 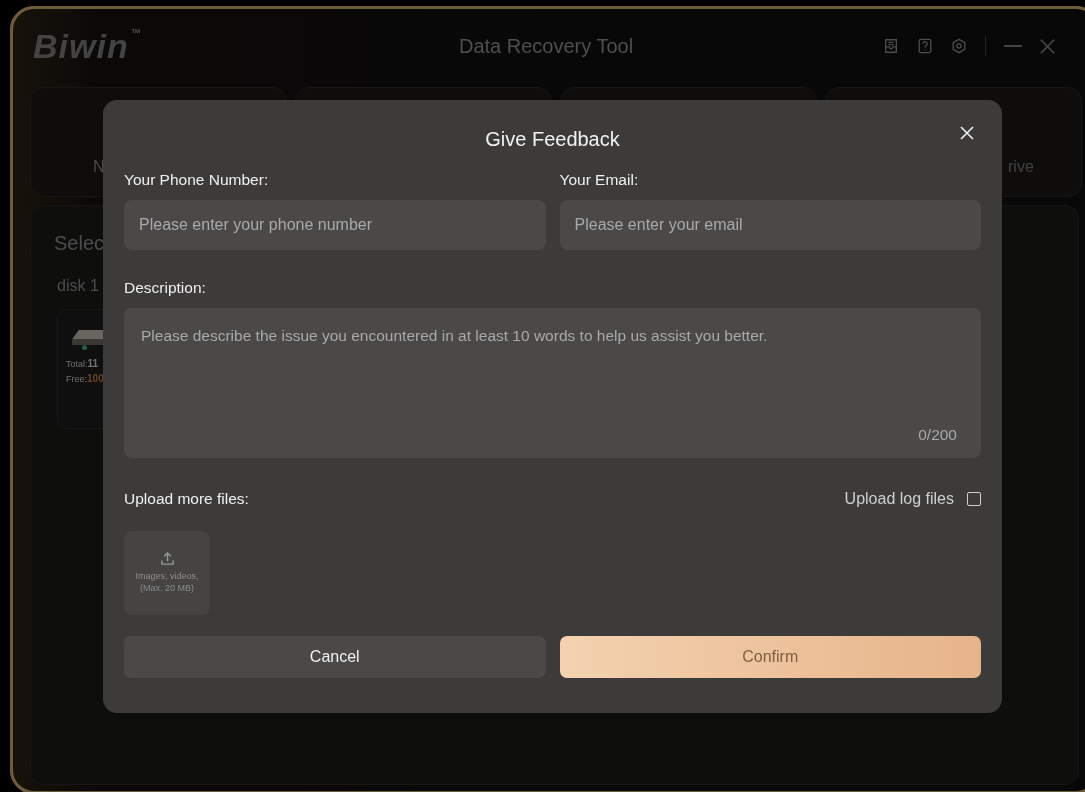 What do you see at coordinates (135, 32) in the screenshot?
I see `trademark: ™` at bounding box center [135, 32].